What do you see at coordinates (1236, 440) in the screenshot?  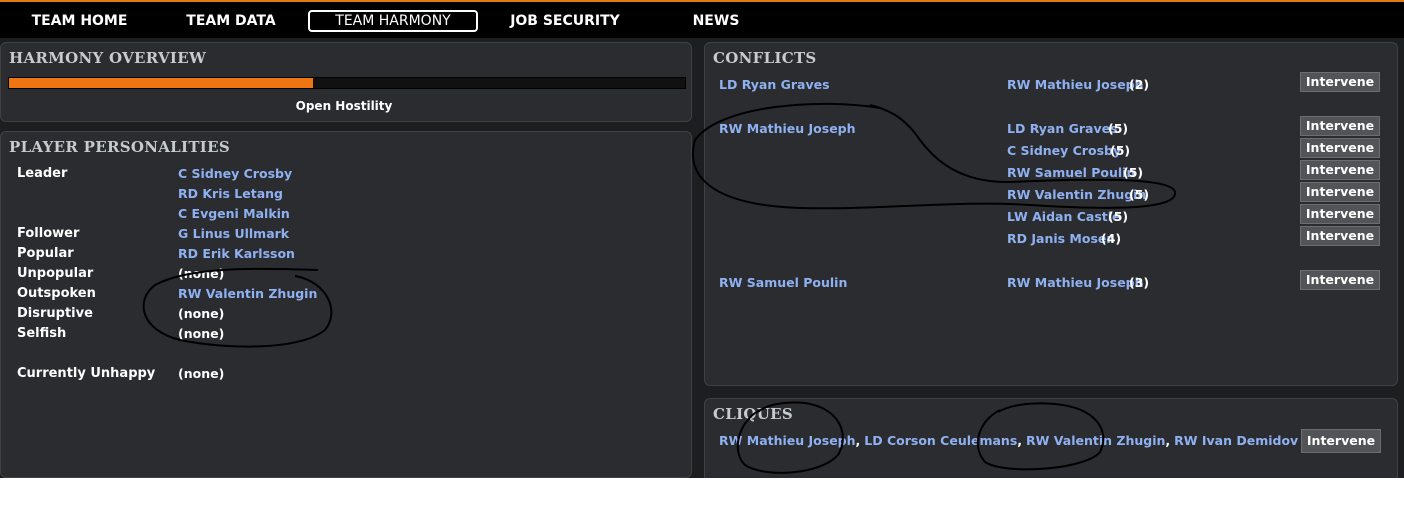 I see `clique-member-link: RW Ivan Demidov` at bounding box center [1236, 440].